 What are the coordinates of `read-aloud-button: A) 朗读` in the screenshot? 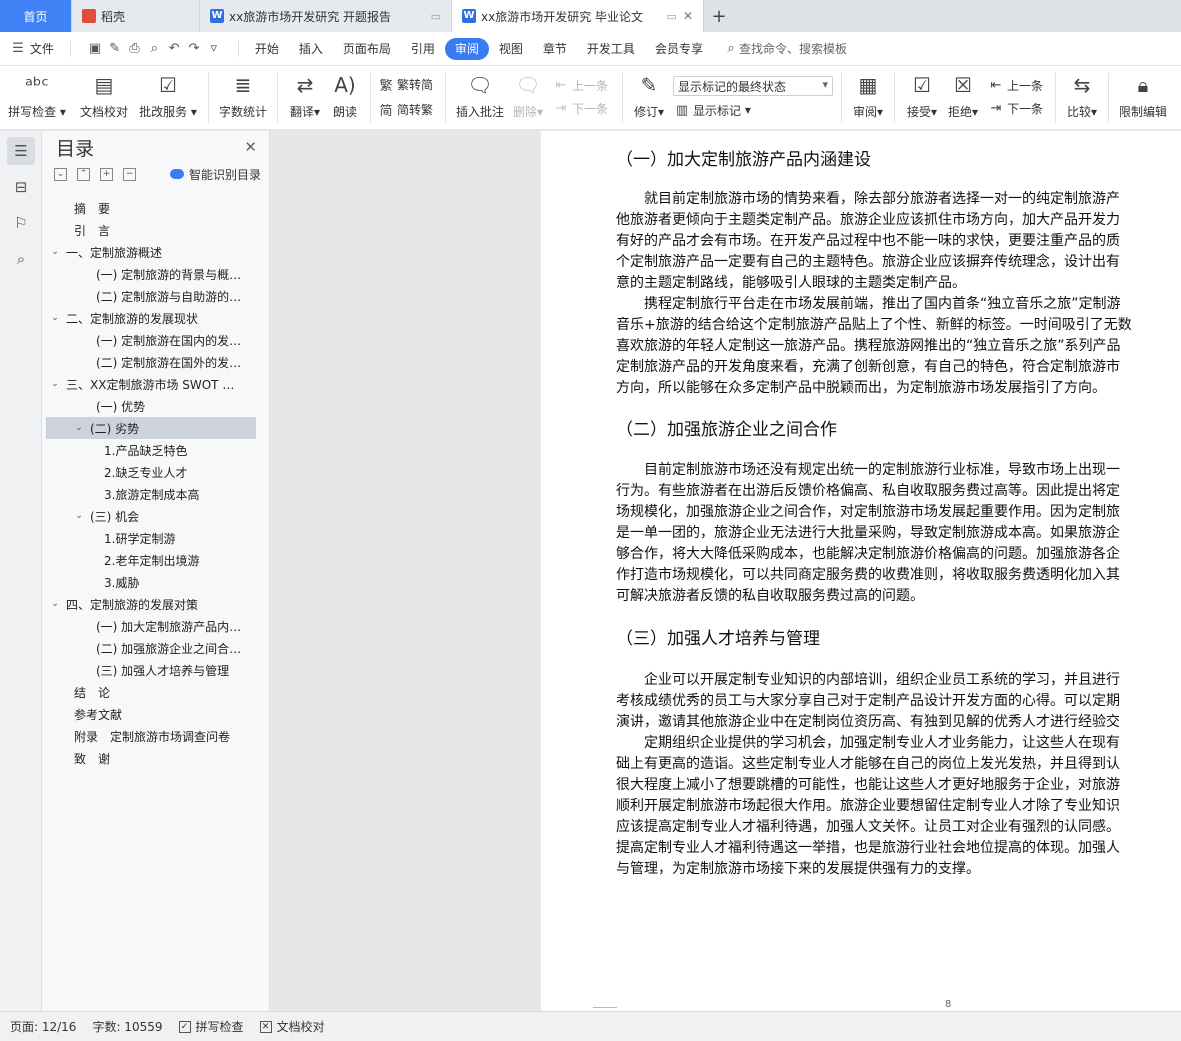 It's located at (345, 98).